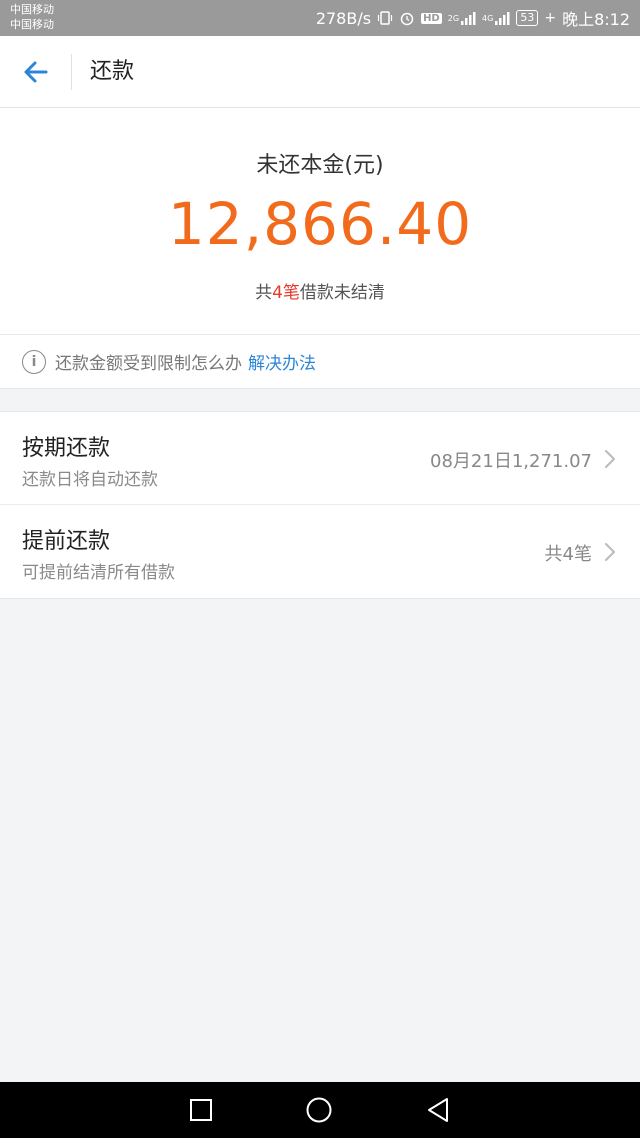 This screenshot has width=640, height=1138. What do you see at coordinates (511, 461) in the screenshot?
I see `row-value: 08月21日1,271.07` at bounding box center [511, 461].